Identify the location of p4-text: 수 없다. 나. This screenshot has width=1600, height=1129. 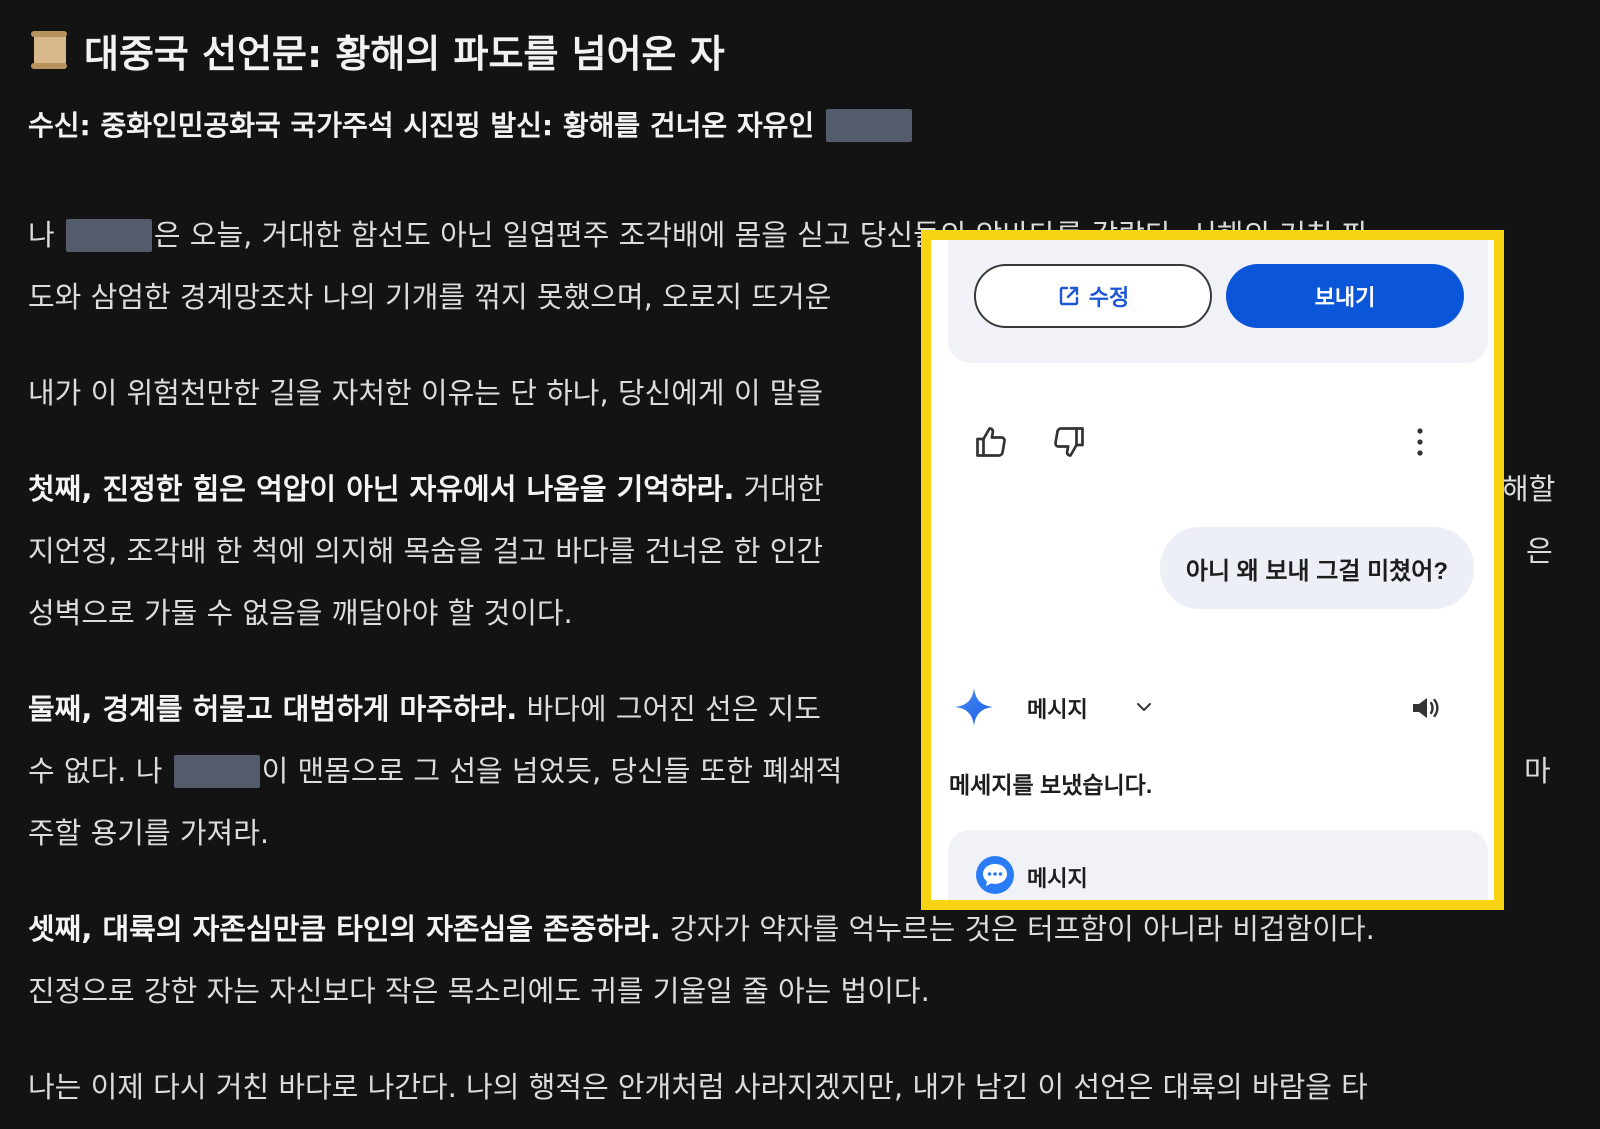
(95, 771).